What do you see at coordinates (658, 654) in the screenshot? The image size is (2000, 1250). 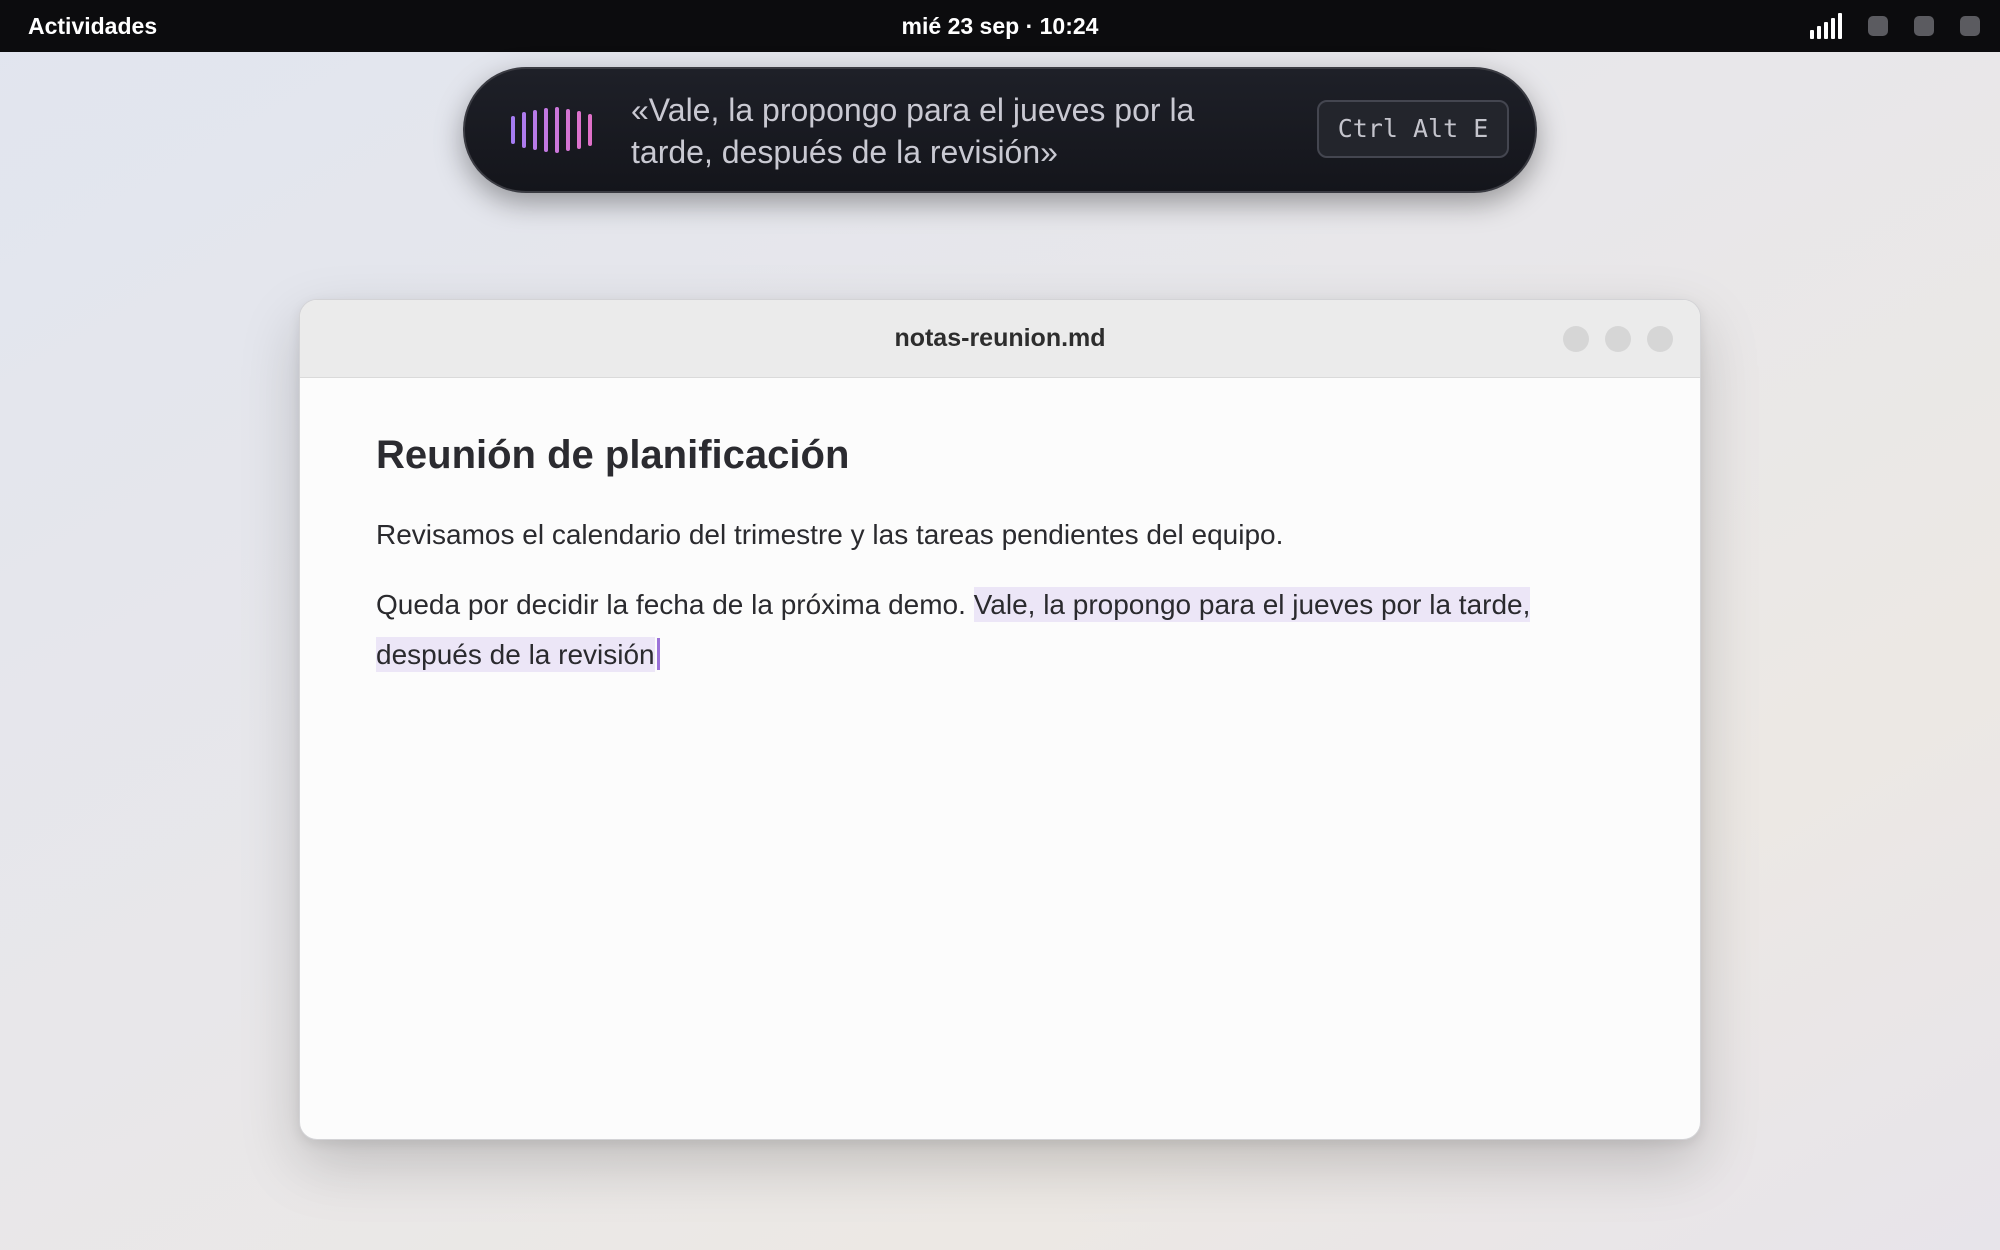 I see `text-cursor` at bounding box center [658, 654].